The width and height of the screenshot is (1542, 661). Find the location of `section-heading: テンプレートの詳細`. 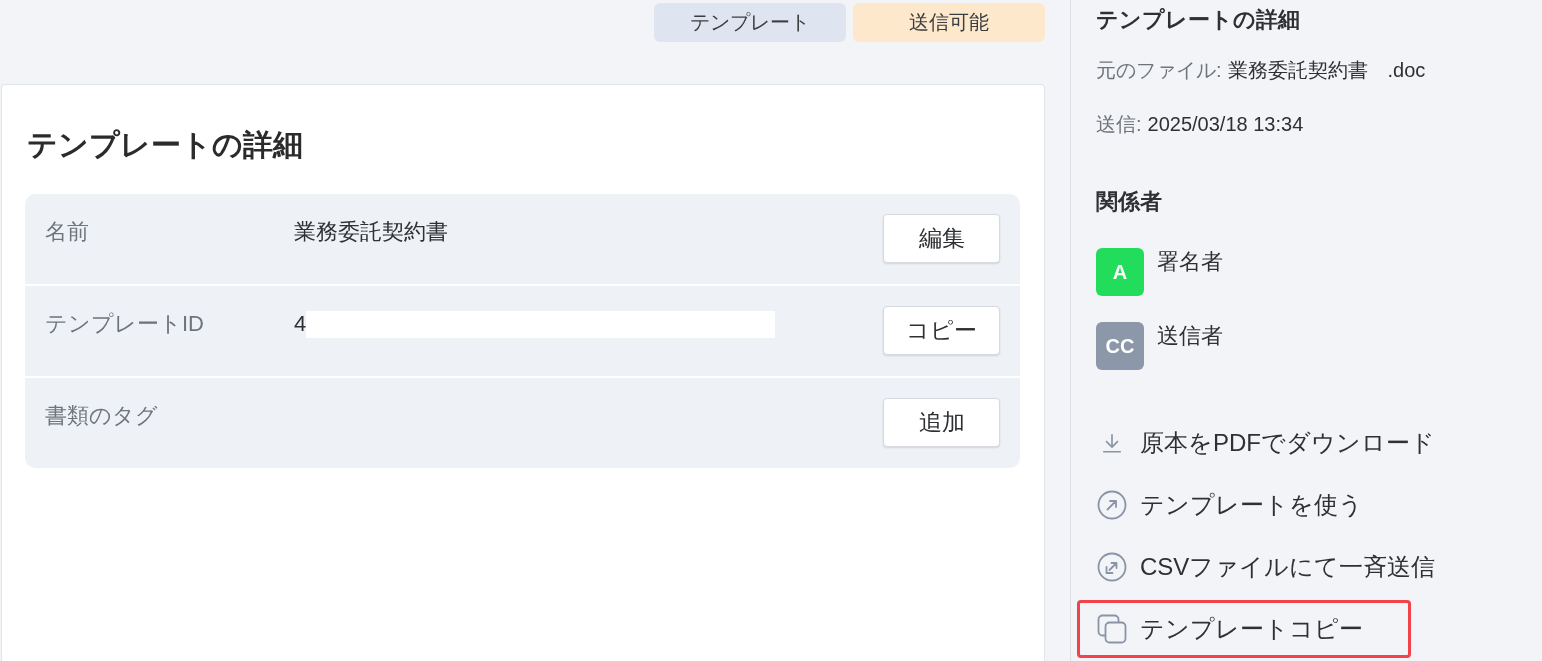

section-heading: テンプレートの詳細 is located at coordinates (165, 145).